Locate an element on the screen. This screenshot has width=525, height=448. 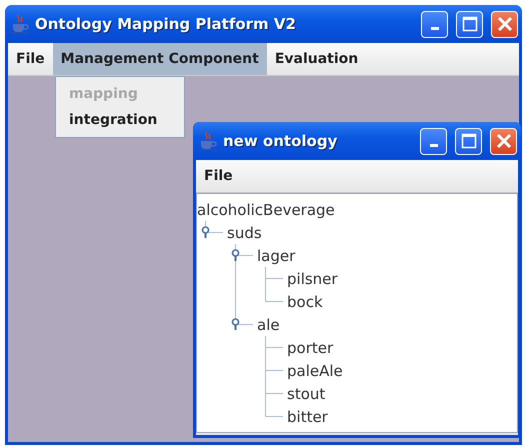
tree-node: suds is located at coordinates (244, 233).